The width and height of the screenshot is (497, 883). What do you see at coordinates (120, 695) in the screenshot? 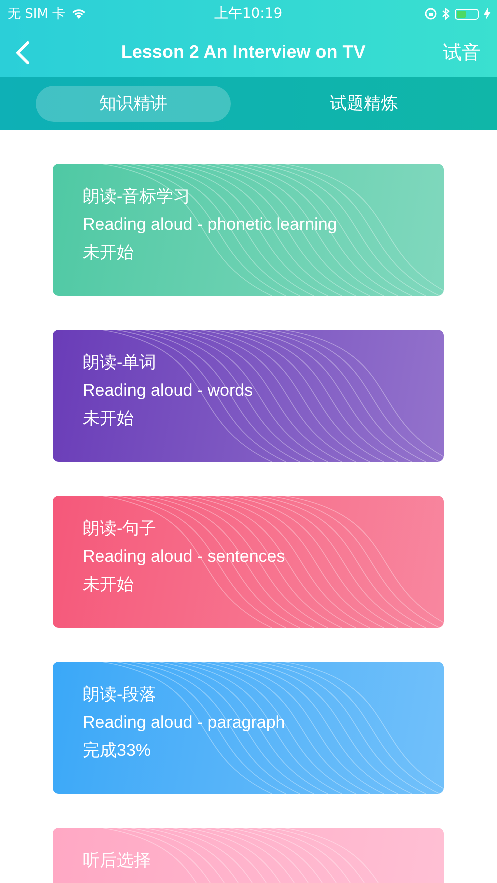
I see `card-title: 朗读-段落` at bounding box center [120, 695].